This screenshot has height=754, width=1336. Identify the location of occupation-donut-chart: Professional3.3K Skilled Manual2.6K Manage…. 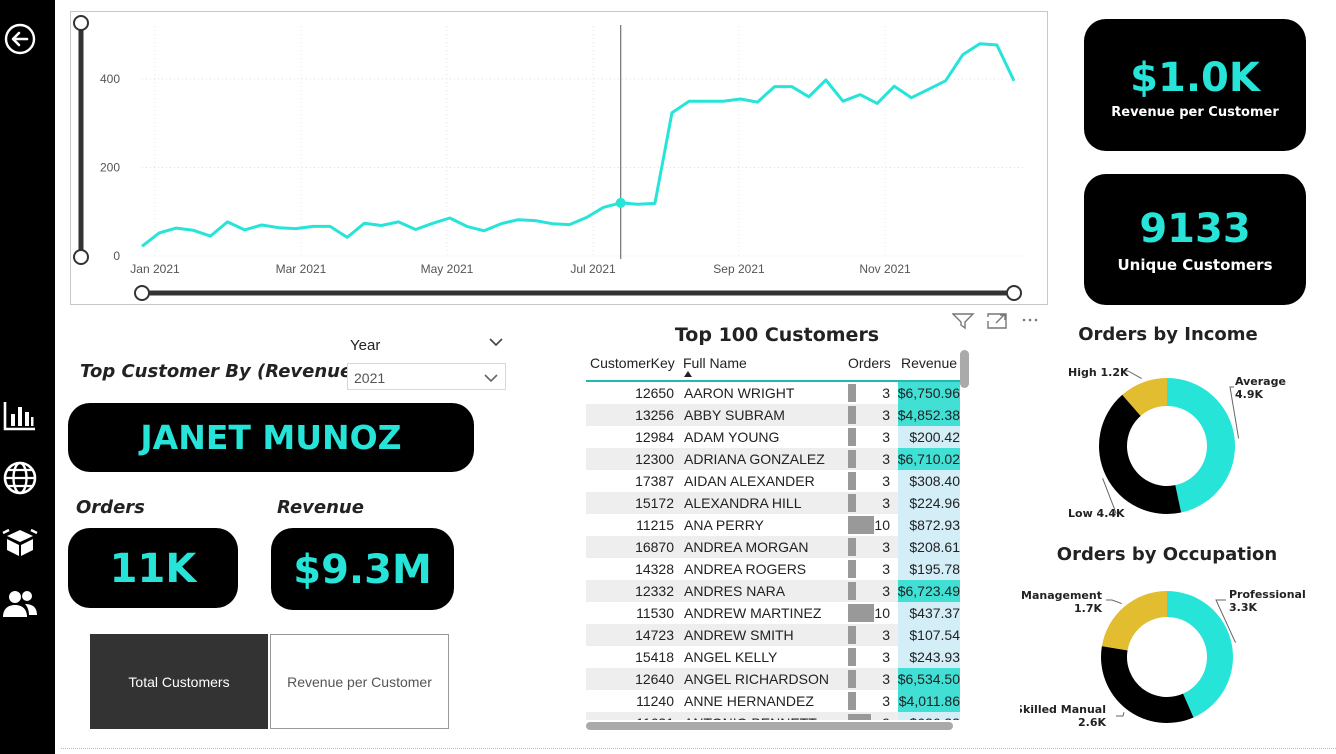
(1170, 655).